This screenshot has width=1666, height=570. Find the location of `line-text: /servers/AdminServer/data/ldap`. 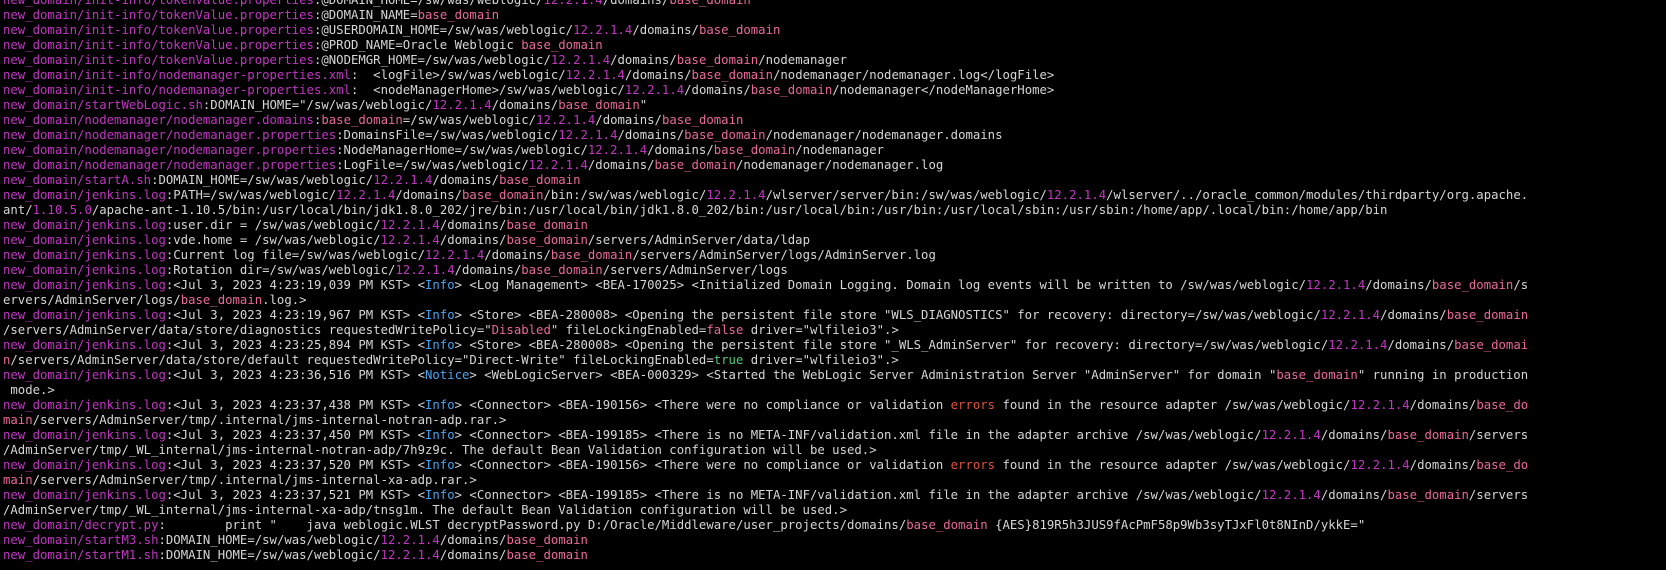

line-text: /servers/AdminServer/data/ldap is located at coordinates (698, 240).